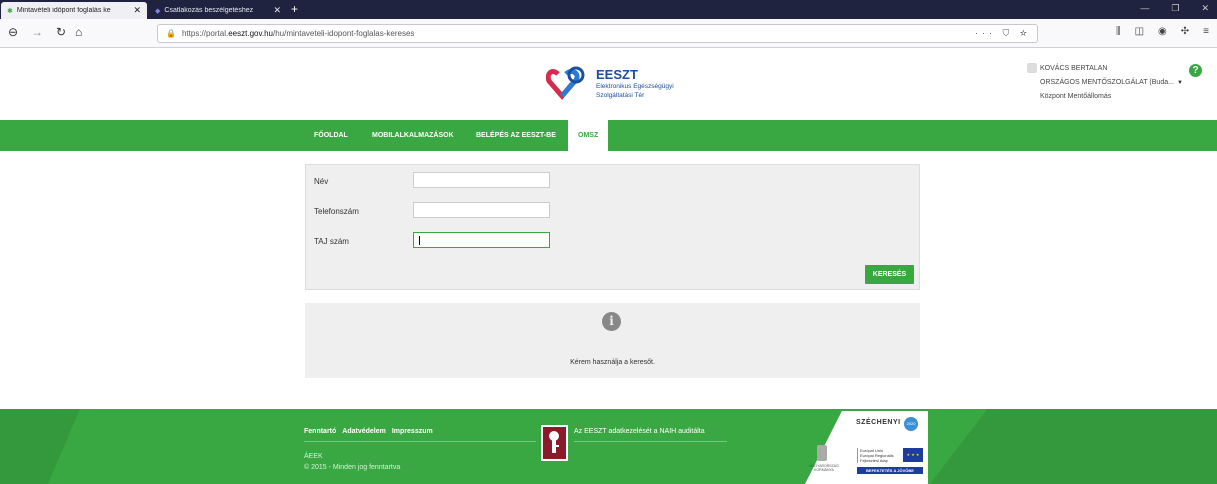  Describe the element at coordinates (588, 135) in the screenshot. I see `menu-item-omsz: OMSZ` at that location.